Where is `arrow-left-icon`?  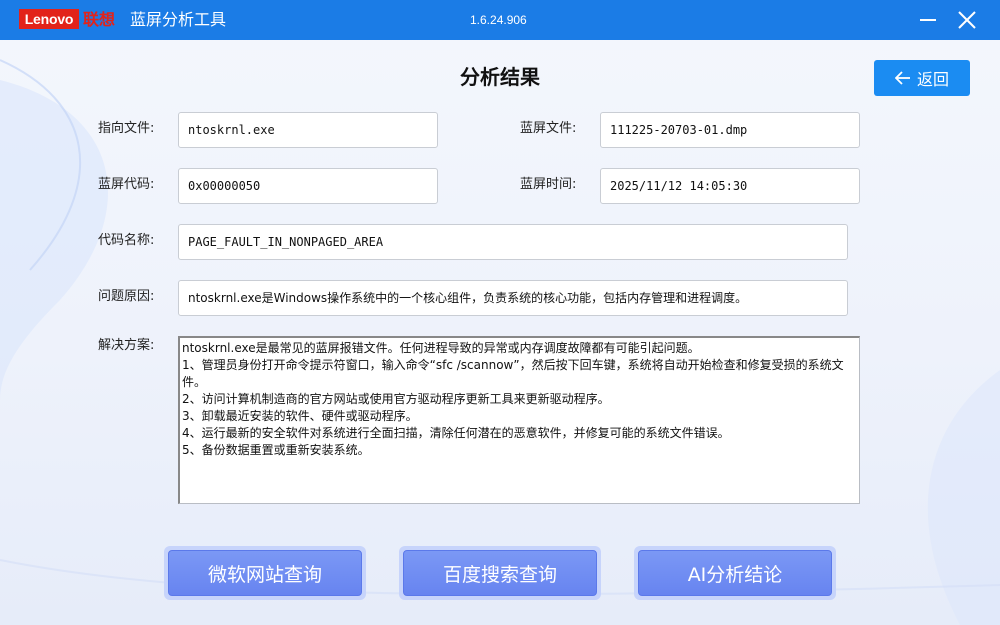
arrow-left-icon is located at coordinates (902, 78).